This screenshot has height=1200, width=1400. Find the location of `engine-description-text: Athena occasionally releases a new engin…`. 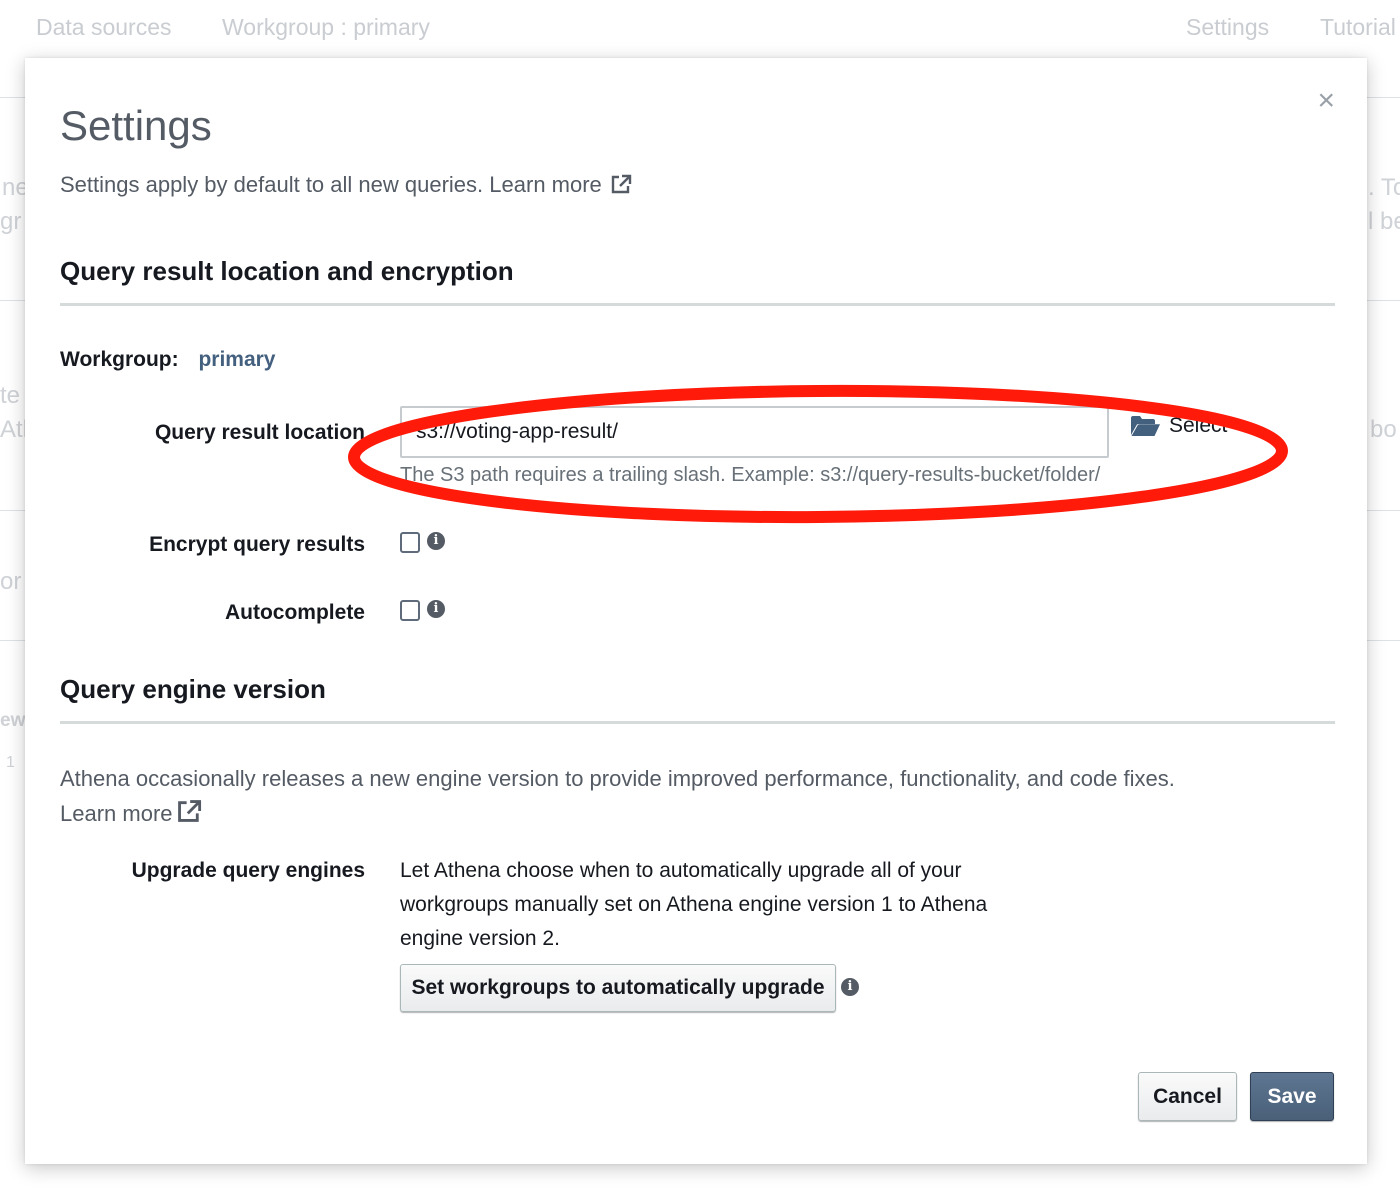

engine-description-text: Athena occasionally releases a new engin… is located at coordinates (617, 778).